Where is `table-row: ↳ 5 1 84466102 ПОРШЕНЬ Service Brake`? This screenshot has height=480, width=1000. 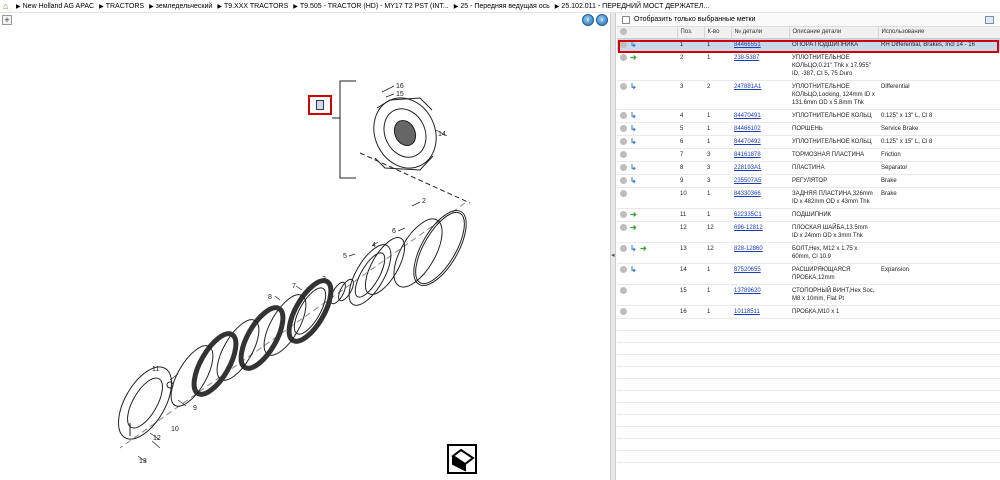 table-row: ↳ 5 1 84466102 ПОРШЕНЬ Service Brake is located at coordinates (808, 129).